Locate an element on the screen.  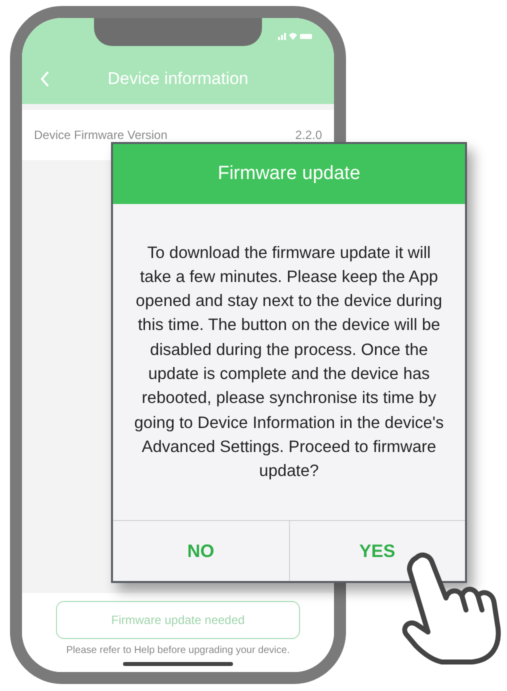
row-label: Device Firmware Version is located at coordinates (101, 135).